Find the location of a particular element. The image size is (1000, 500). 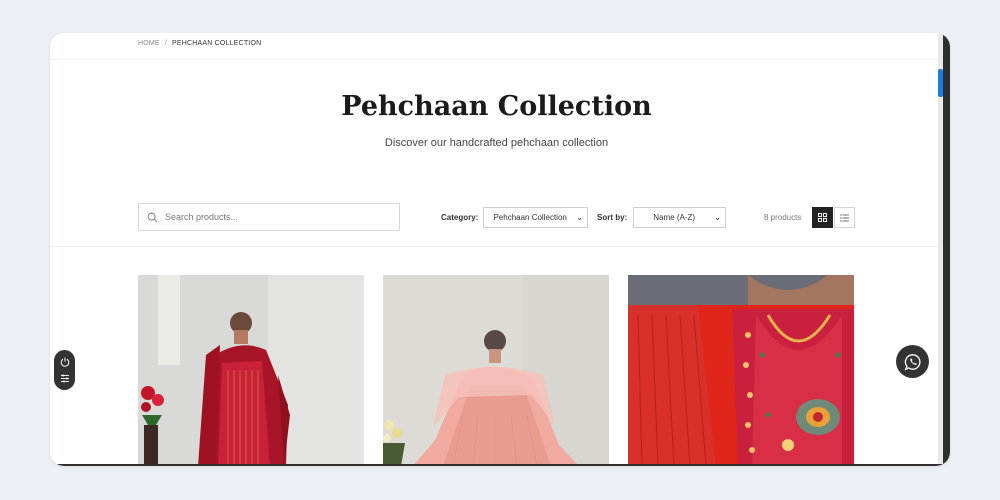

whatsapp-chat-button is located at coordinates (912, 361).